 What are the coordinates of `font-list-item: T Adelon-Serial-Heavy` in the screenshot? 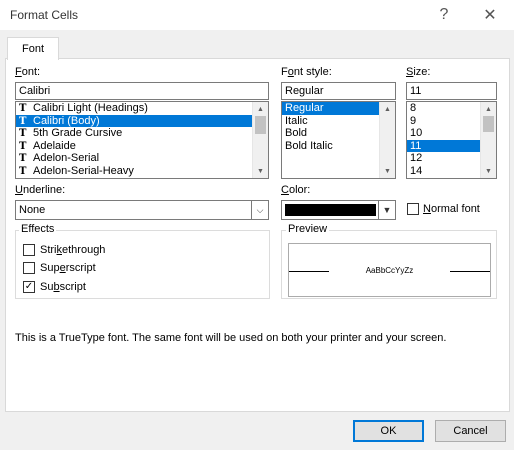 It's located at (135, 171).